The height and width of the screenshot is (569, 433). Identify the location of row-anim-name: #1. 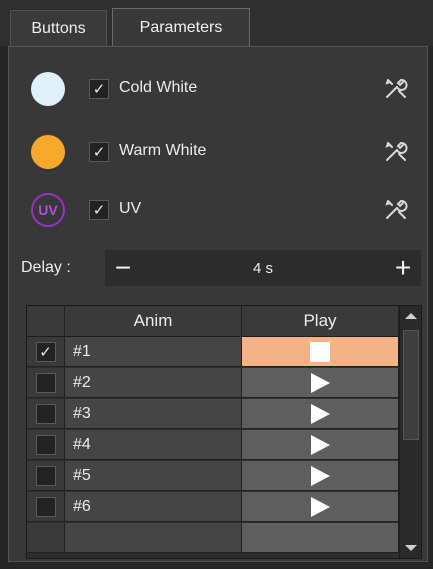
(153, 352).